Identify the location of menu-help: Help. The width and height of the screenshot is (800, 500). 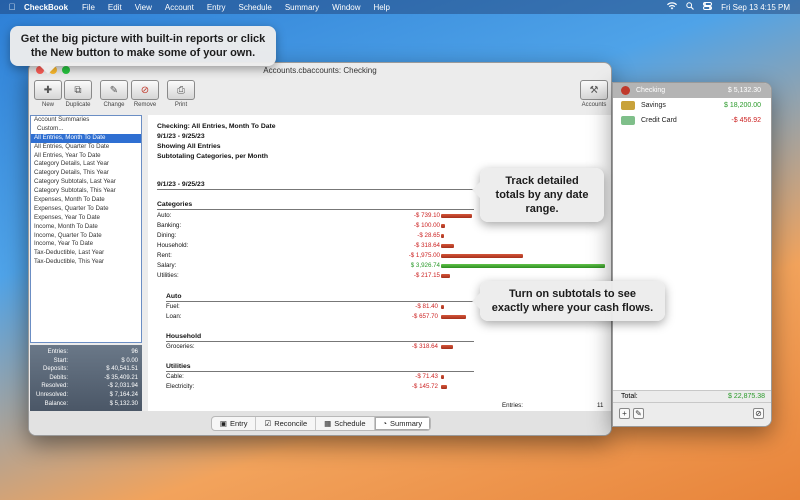
(382, 7).